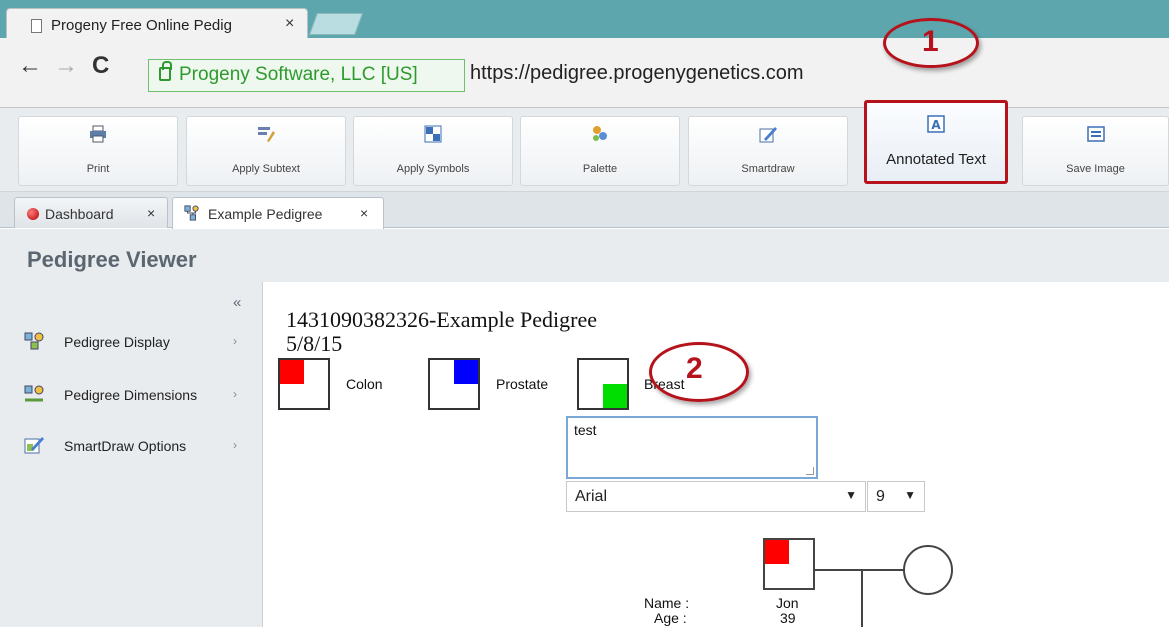 The height and width of the screenshot is (627, 1169). I want to click on callout-number-2: 2, so click(694, 368).